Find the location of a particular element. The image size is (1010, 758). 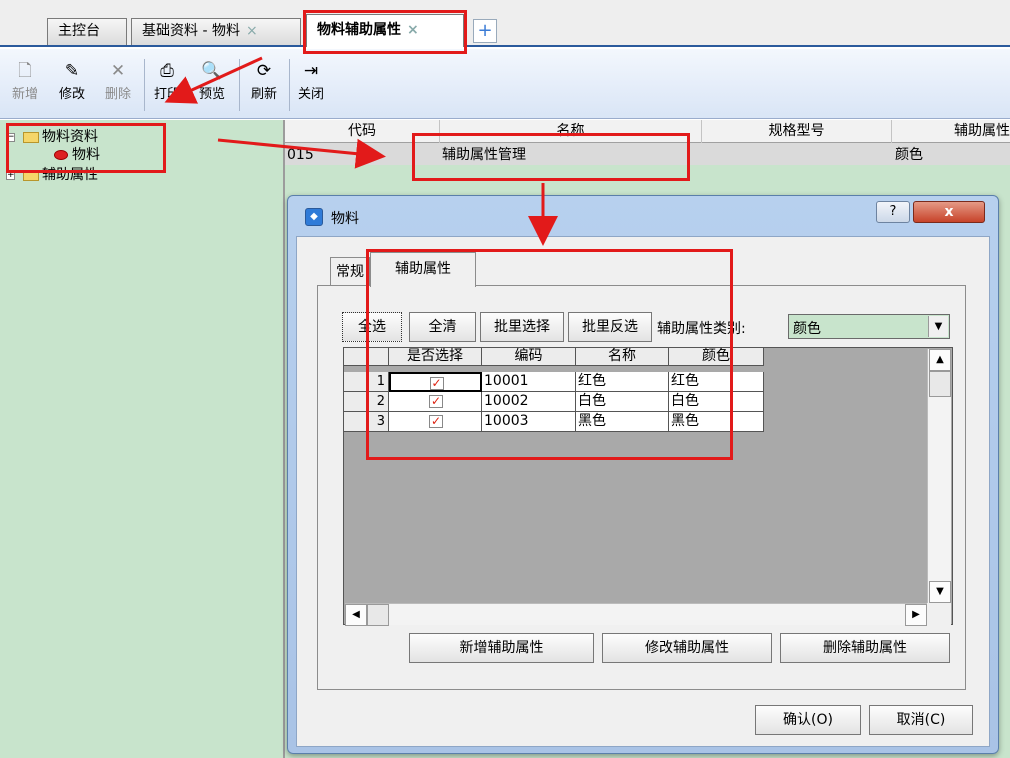

dialog-close-button: x is located at coordinates (949, 212).